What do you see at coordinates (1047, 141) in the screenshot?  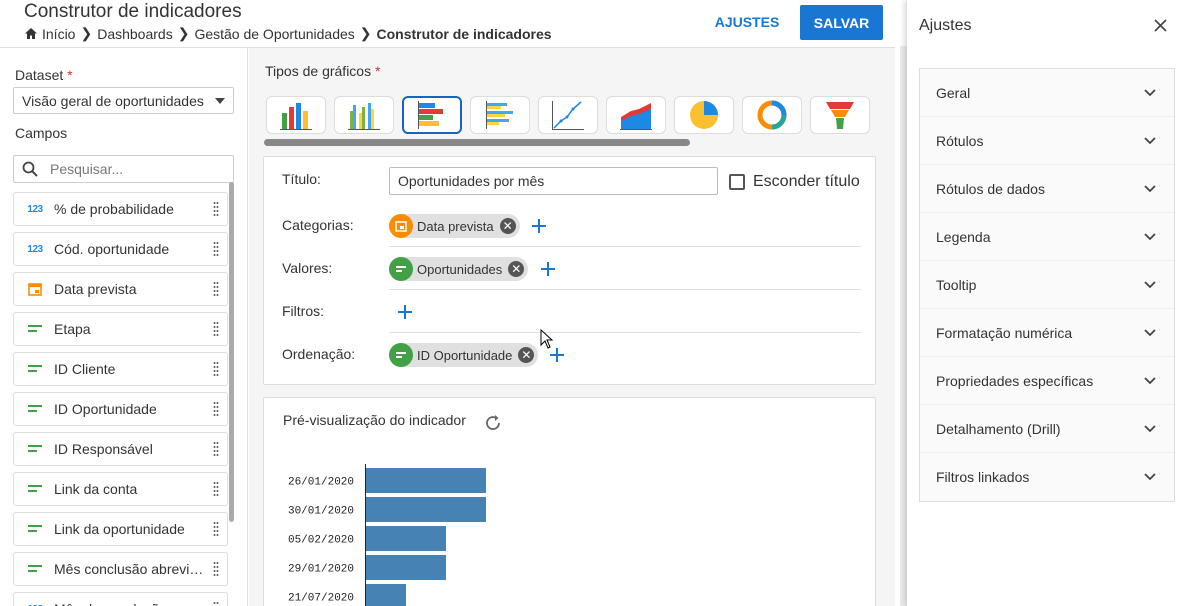 I see `settings-item: Rótulos` at bounding box center [1047, 141].